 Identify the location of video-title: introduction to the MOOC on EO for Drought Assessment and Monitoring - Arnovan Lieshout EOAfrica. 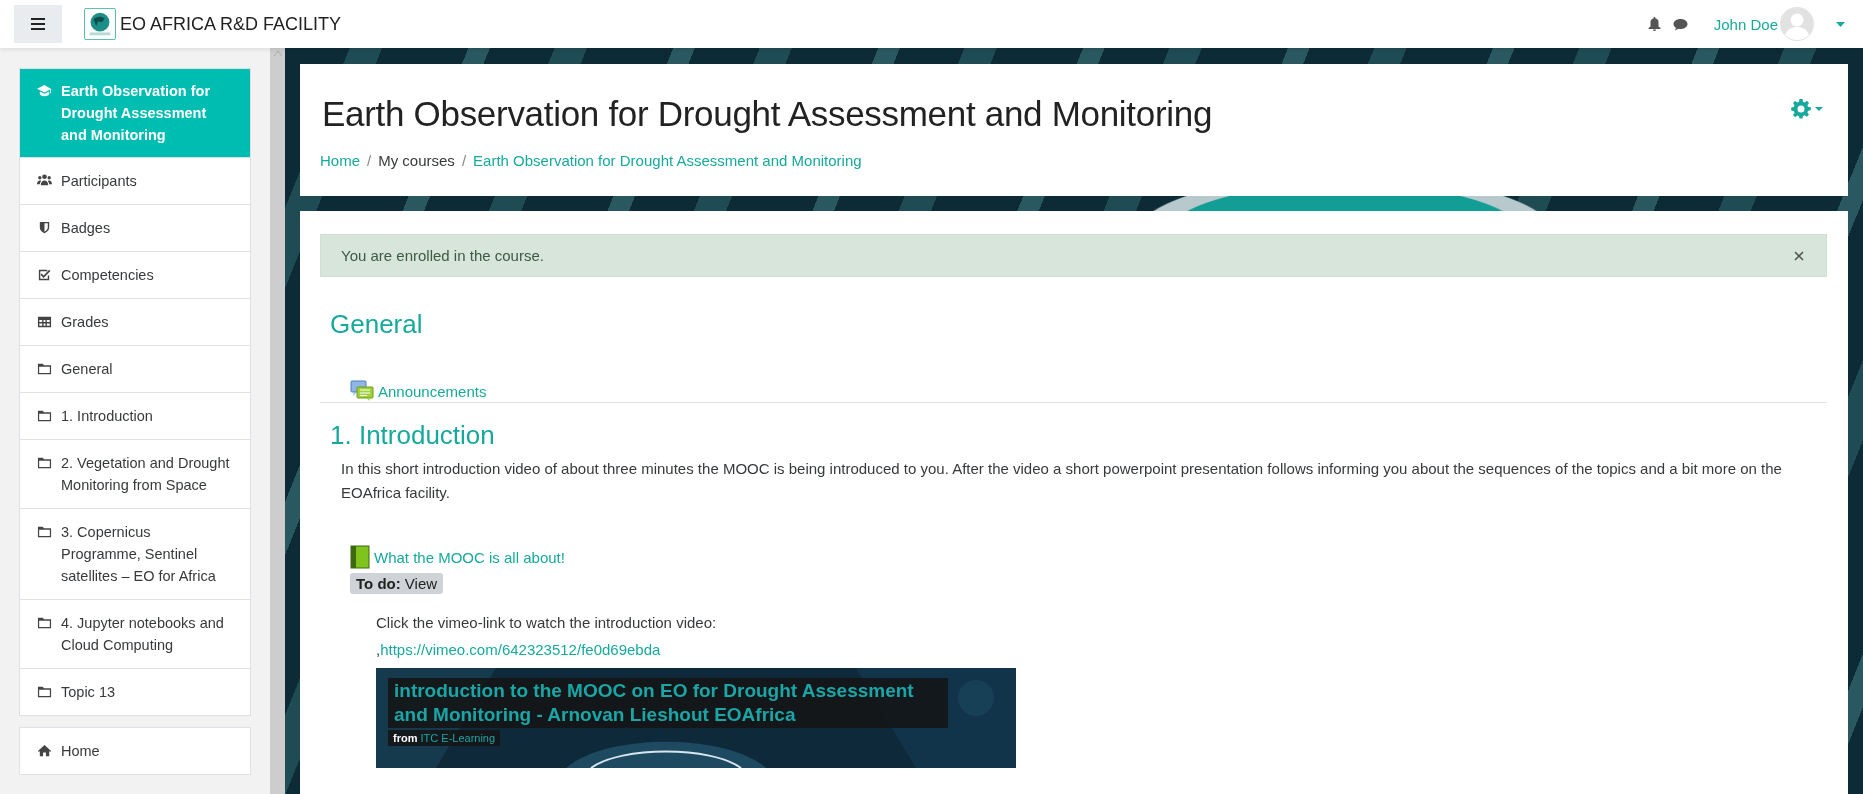
(668, 703).